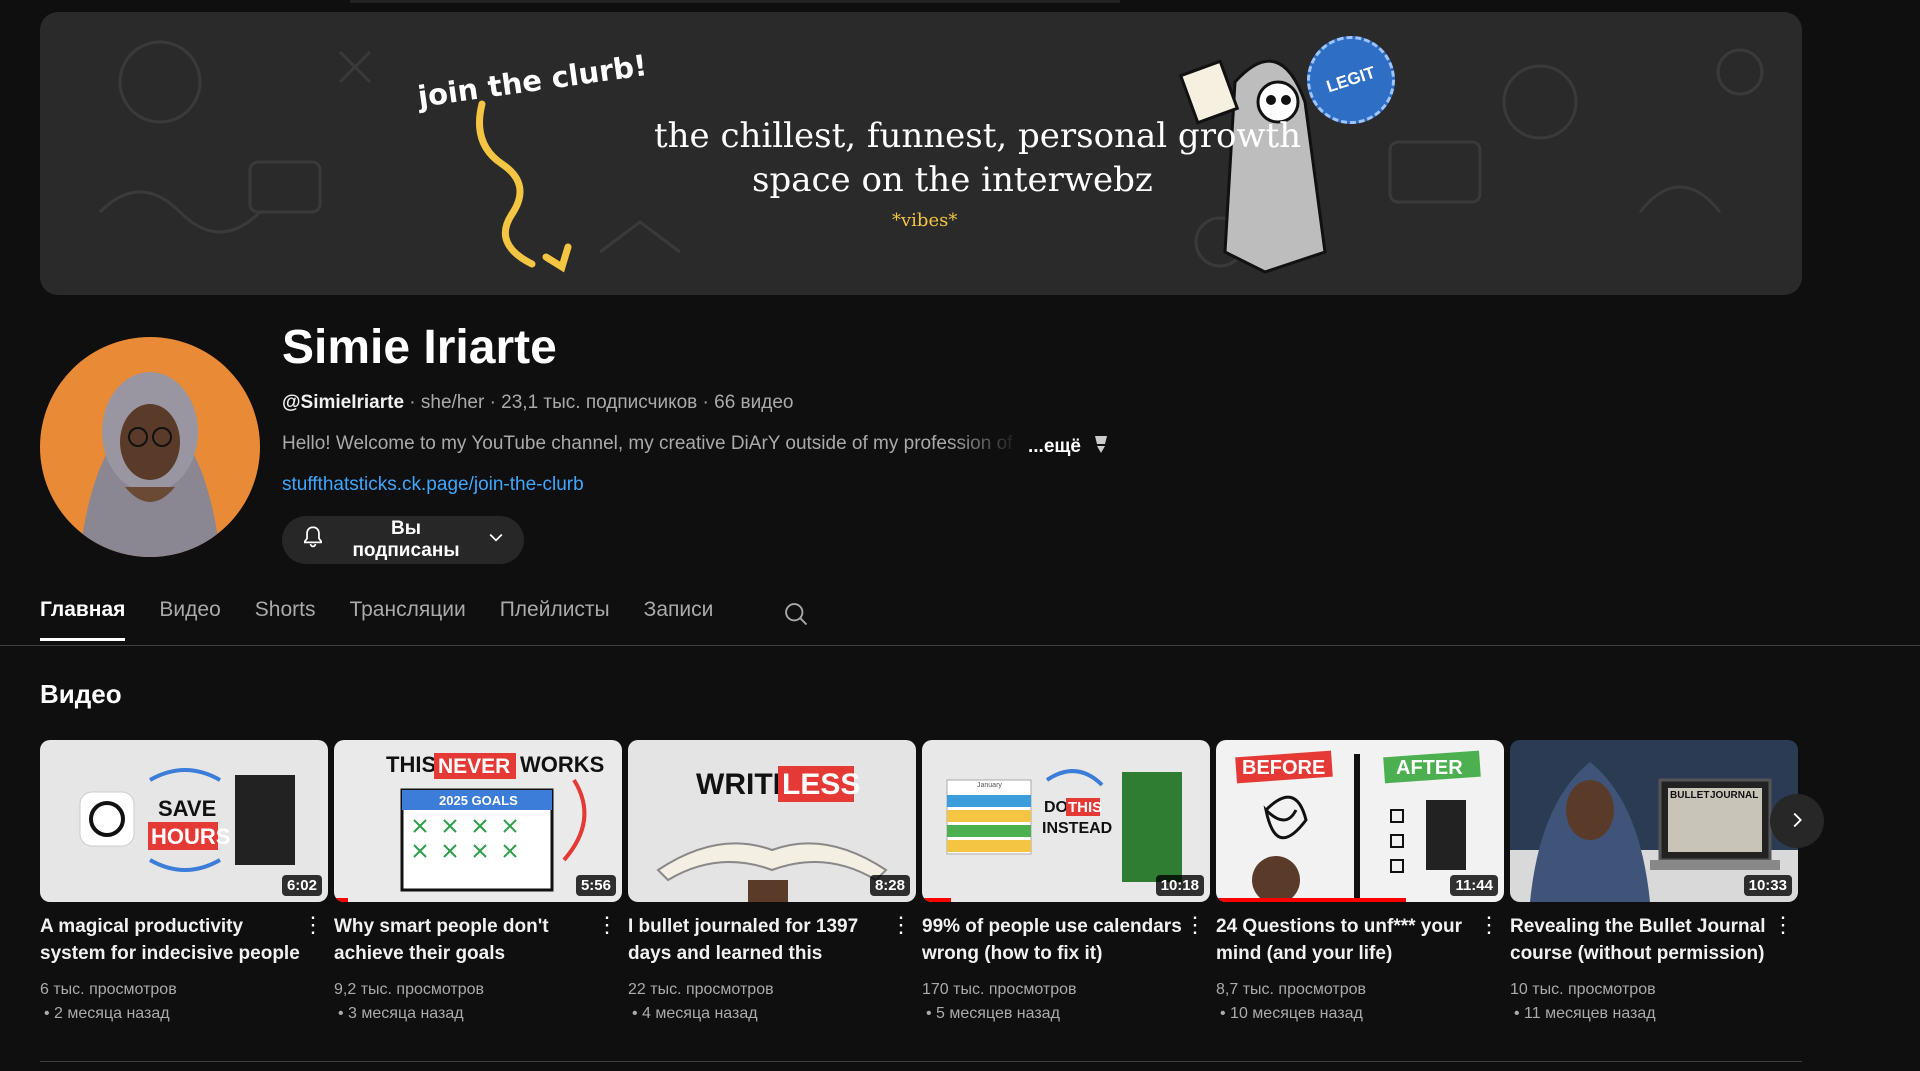  What do you see at coordinates (679, 619) in the screenshot?
I see `tab-posts: Записи` at bounding box center [679, 619].